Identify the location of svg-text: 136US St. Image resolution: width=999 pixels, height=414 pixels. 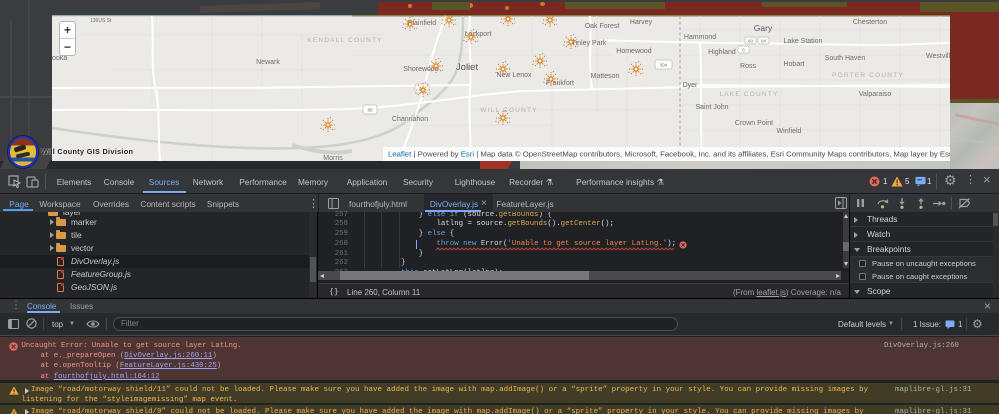
(101, 21).